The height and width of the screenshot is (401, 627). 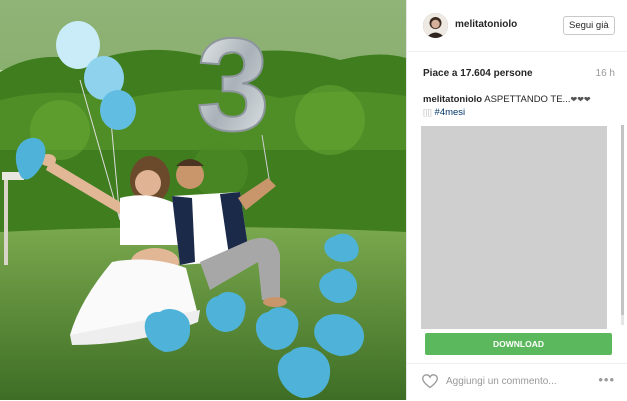 What do you see at coordinates (622, 220) in the screenshot?
I see `scrollbar-thumb` at bounding box center [622, 220].